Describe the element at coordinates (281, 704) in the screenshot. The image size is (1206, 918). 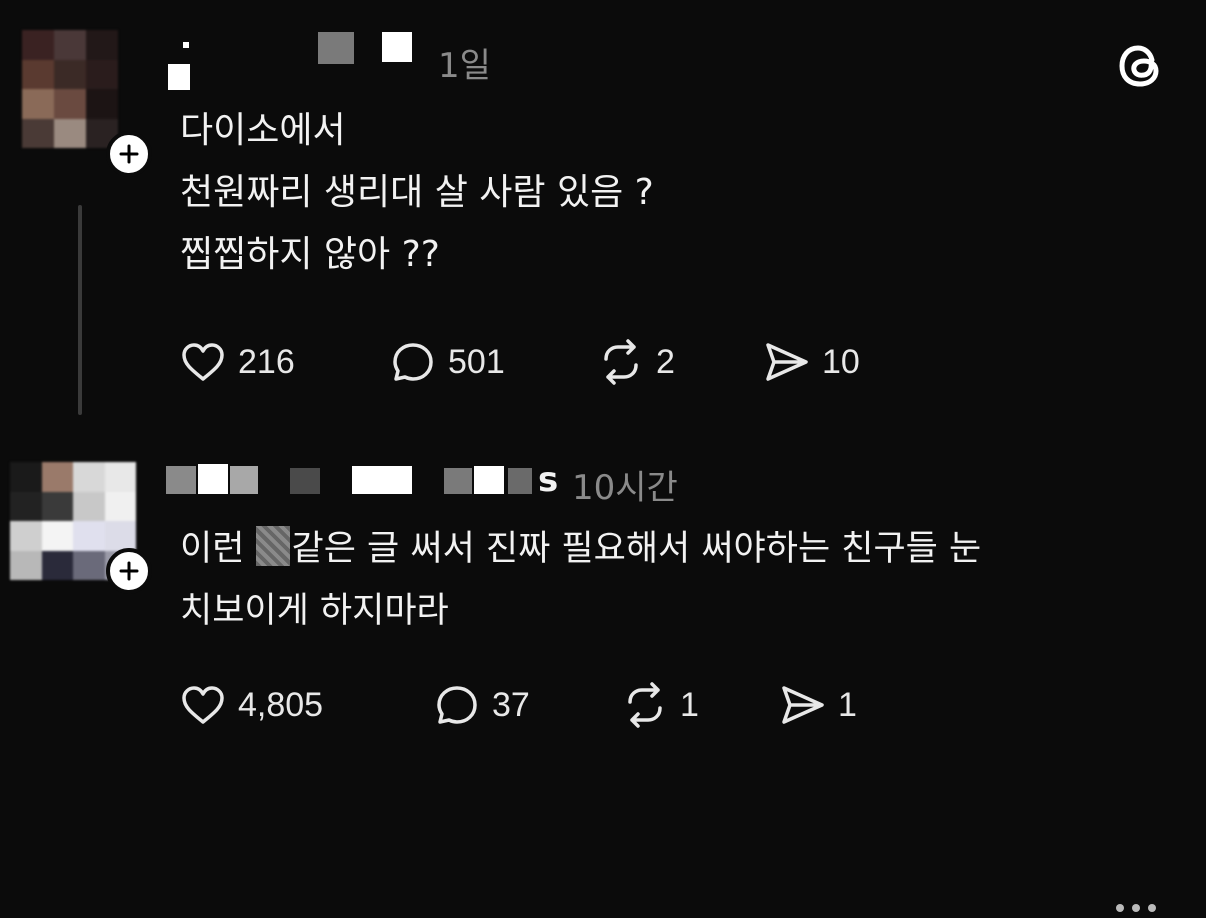
I see `like-count: 4,805` at that location.